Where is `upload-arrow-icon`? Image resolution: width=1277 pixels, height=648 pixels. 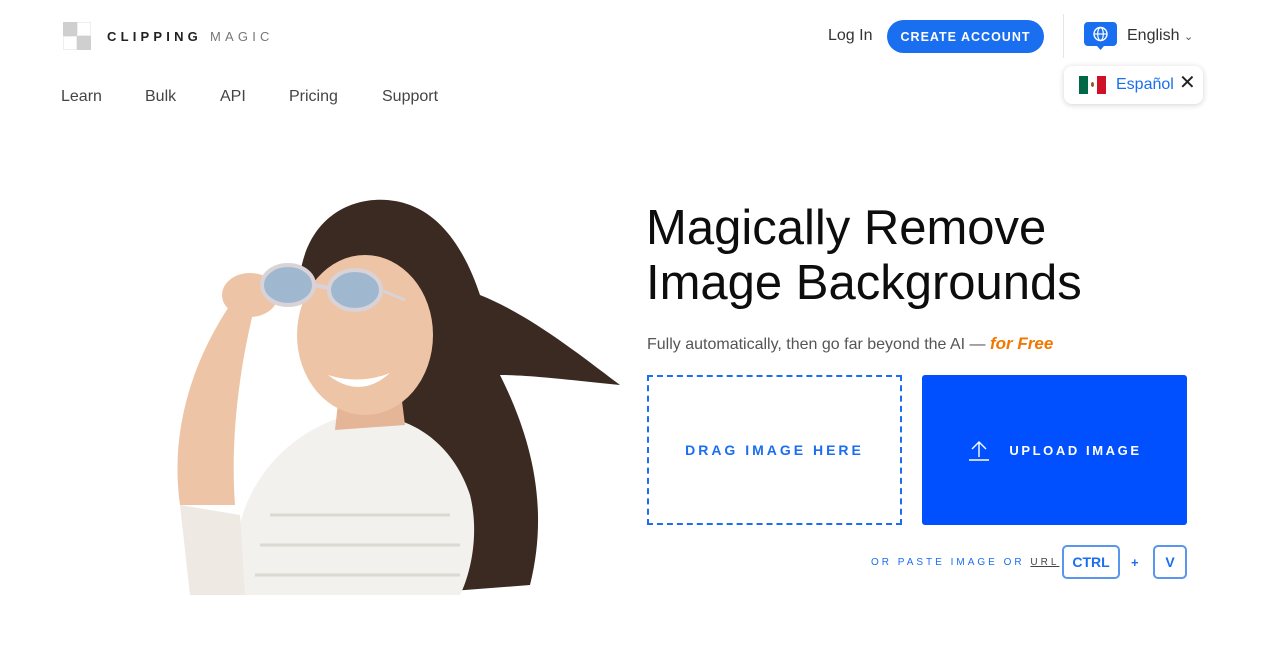
upload-arrow-icon is located at coordinates (979, 451).